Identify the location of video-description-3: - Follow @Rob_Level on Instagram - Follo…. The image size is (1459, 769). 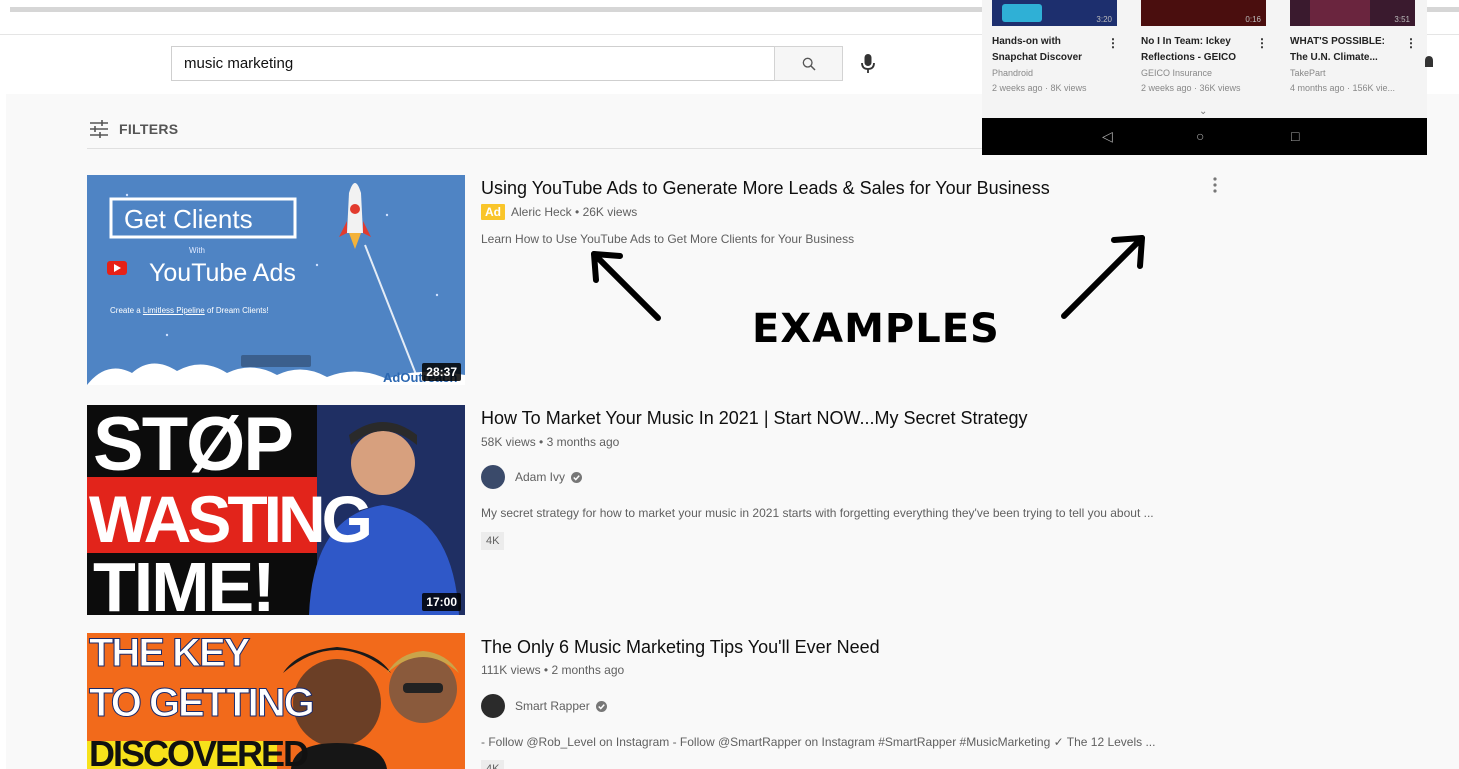
(818, 742).